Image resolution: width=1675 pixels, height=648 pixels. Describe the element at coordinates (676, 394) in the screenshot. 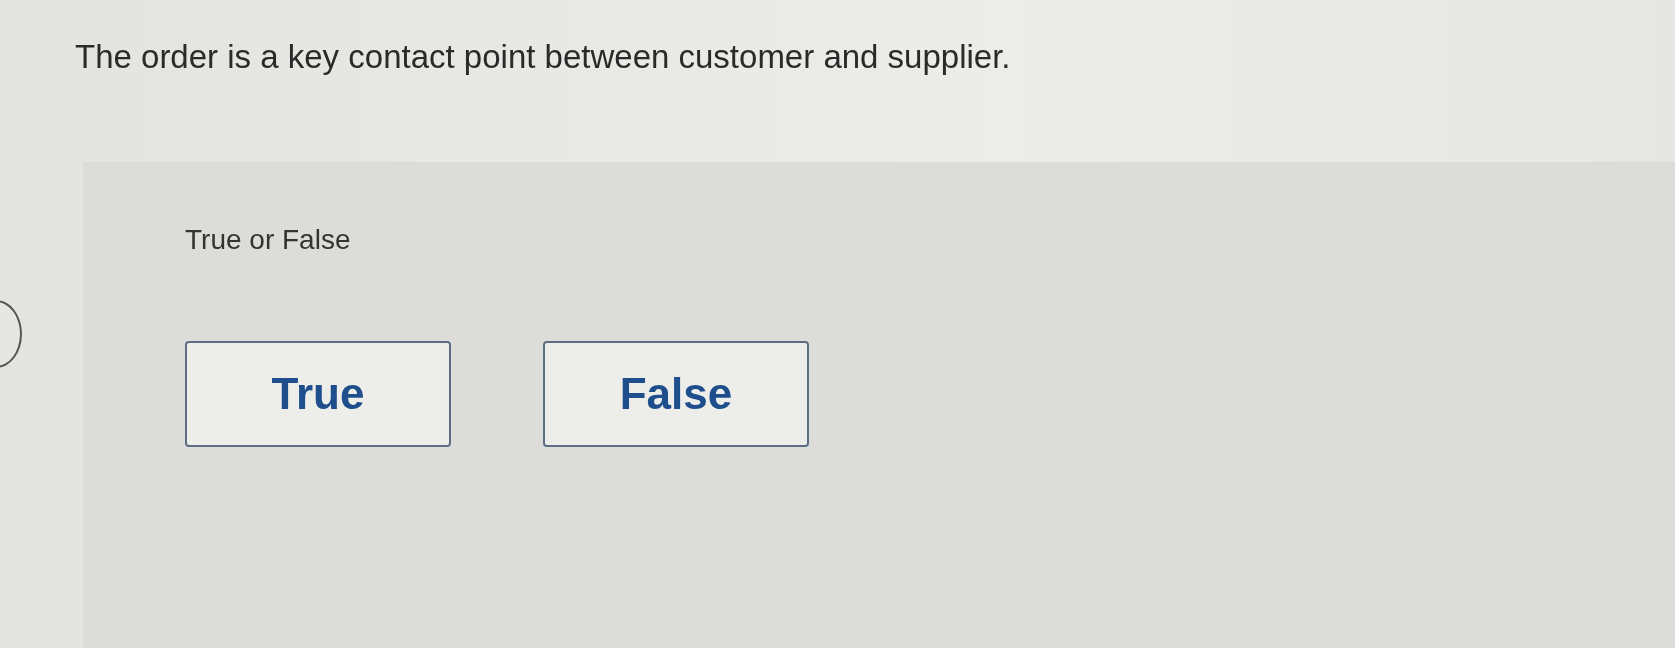

I see `answer-button: False` at that location.